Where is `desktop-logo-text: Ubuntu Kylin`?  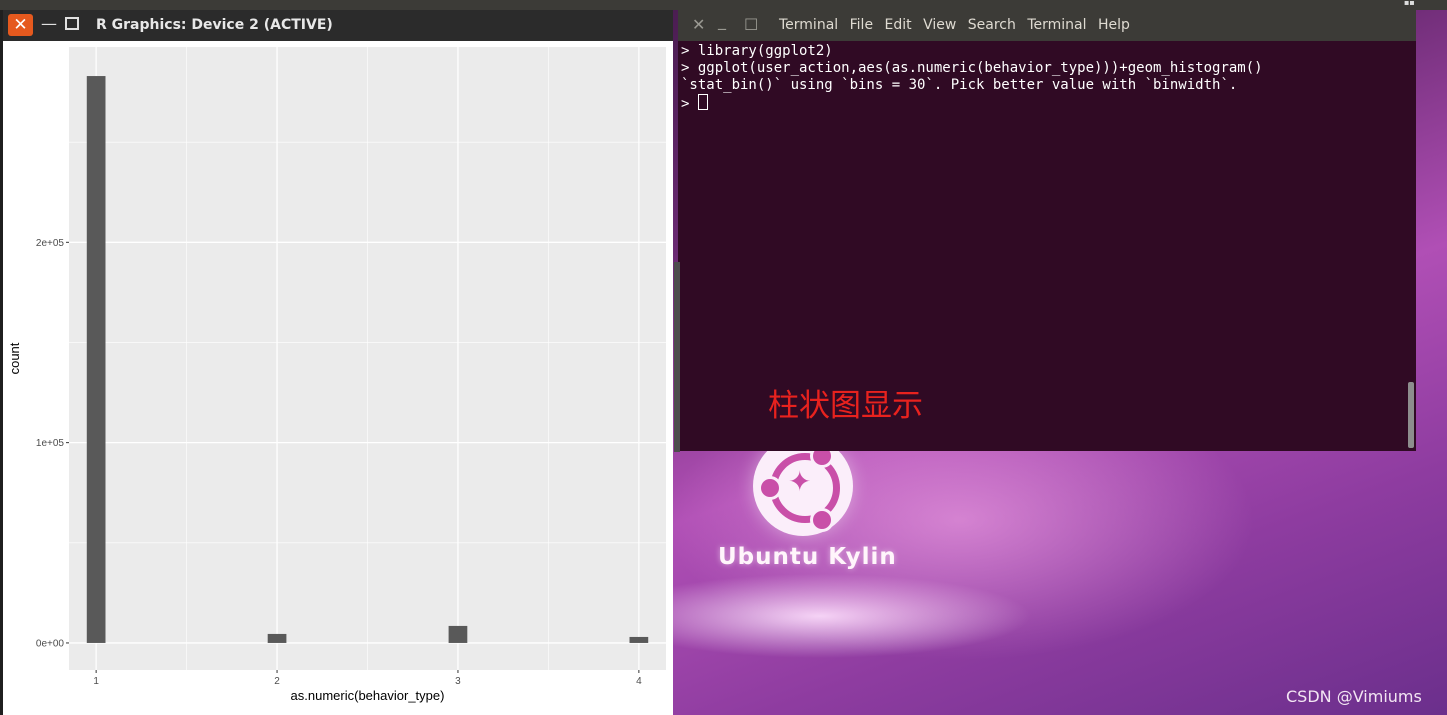
desktop-logo-text: Ubuntu Kylin is located at coordinates (807, 557).